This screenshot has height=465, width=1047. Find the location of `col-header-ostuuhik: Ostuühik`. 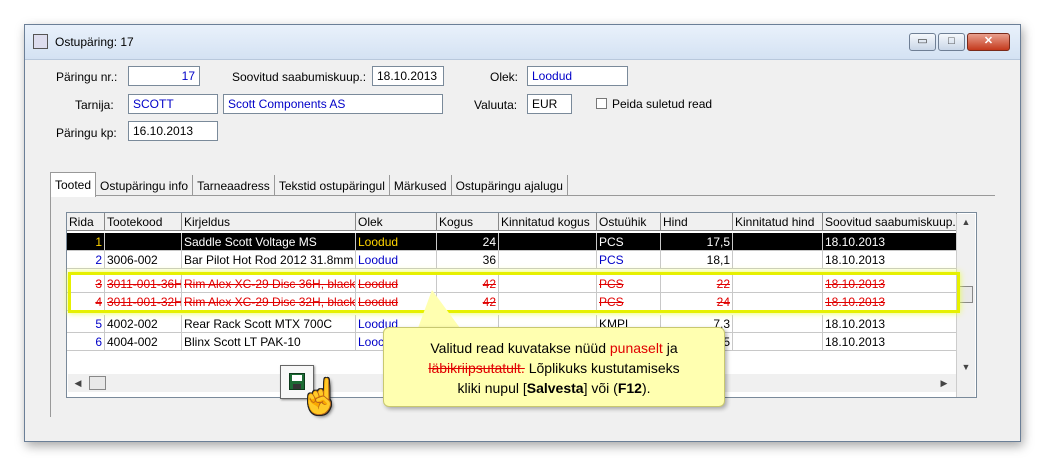

col-header-ostuuhik: Ostuühik is located at coordinates (629, 222).